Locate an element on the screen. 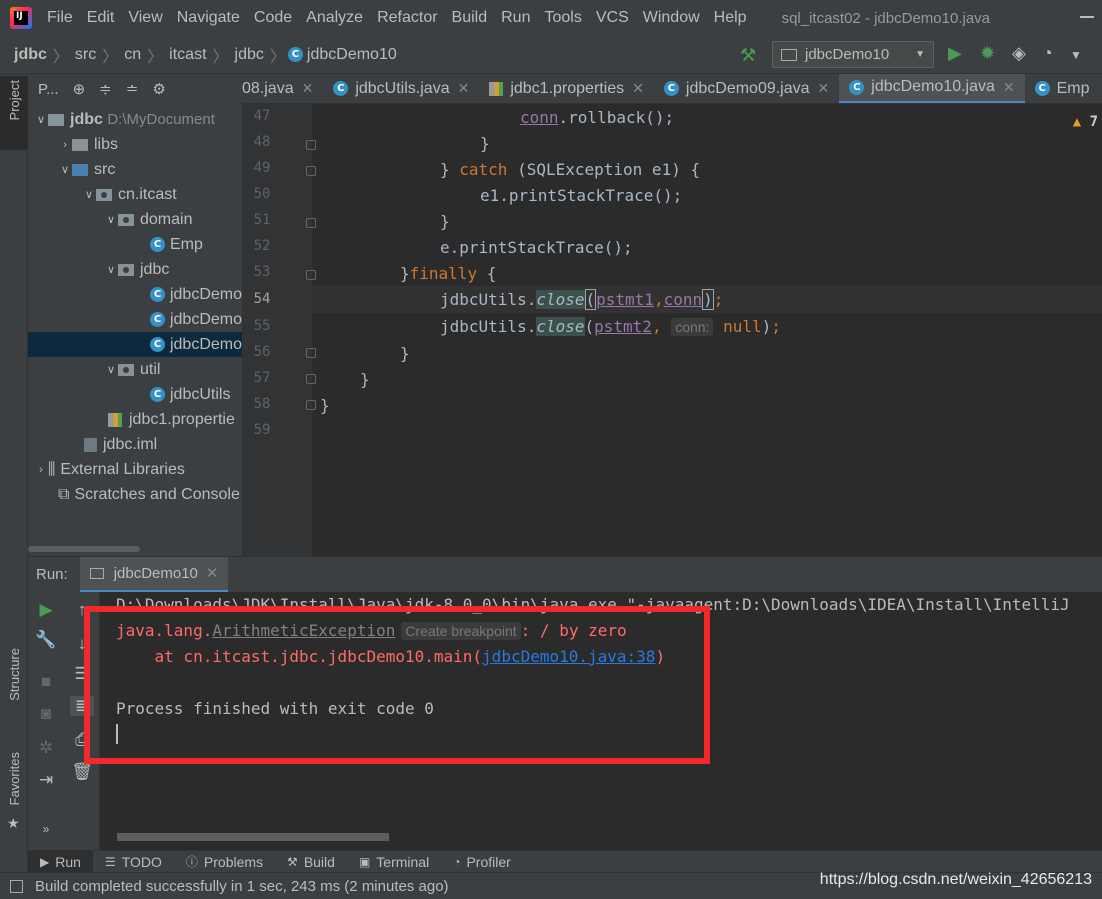 The width and height of the screenshot is (1102, 899). properties-file-icon is located at coordinates (496, 88).